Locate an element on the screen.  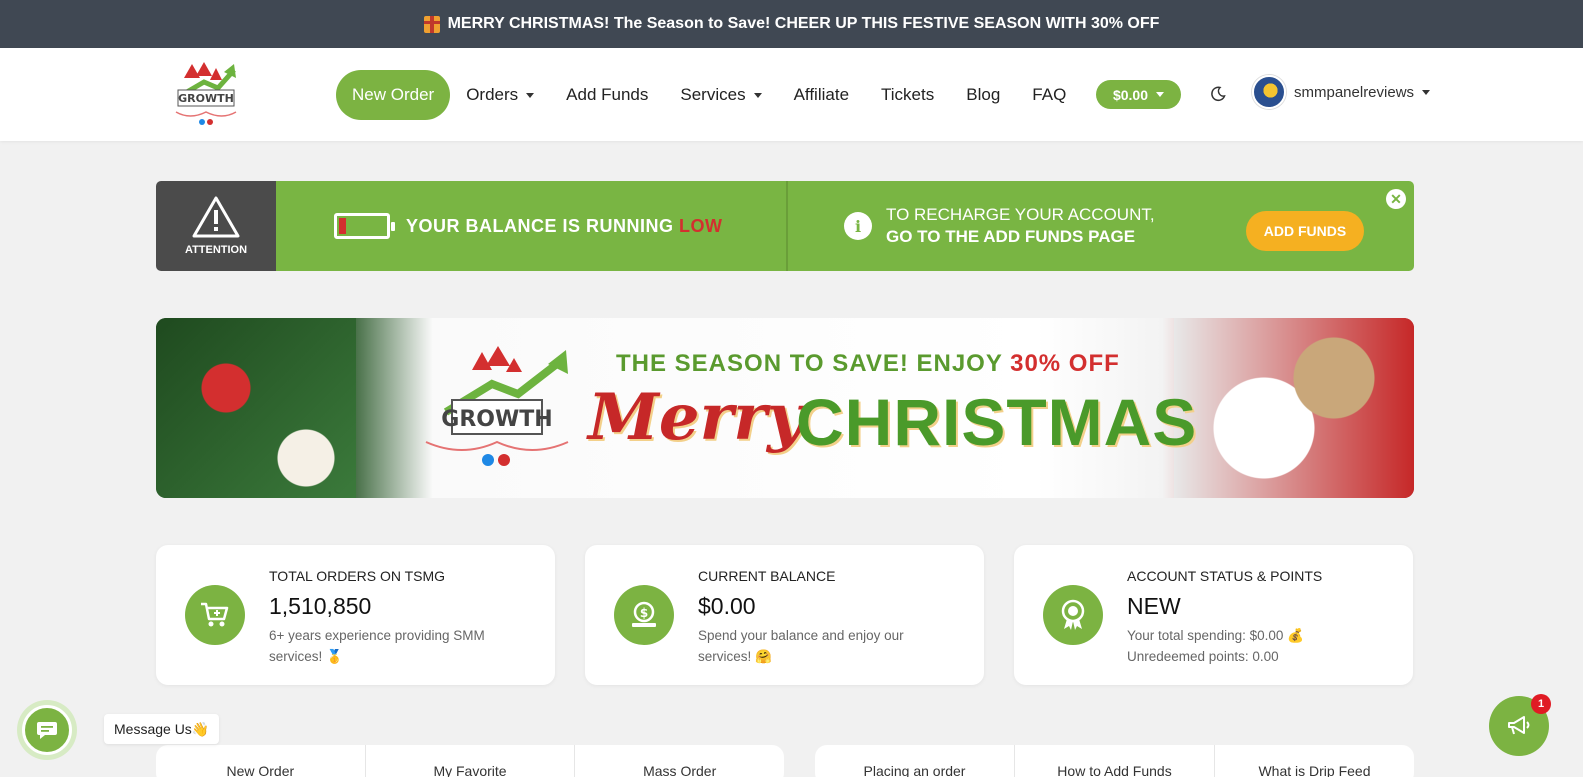
chat-button is located at coordinates (47, 730).